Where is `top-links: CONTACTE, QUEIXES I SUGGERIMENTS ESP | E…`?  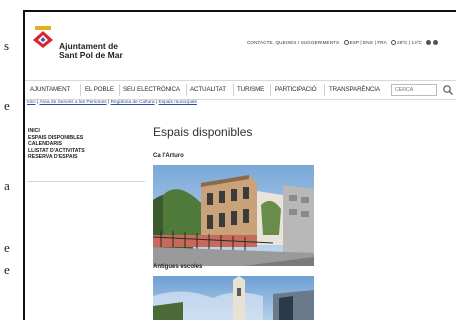
top-links: CONTACTE, QUEIXES I SUGGERIMENTS ESP | E… is located at coordinates (343, 42).